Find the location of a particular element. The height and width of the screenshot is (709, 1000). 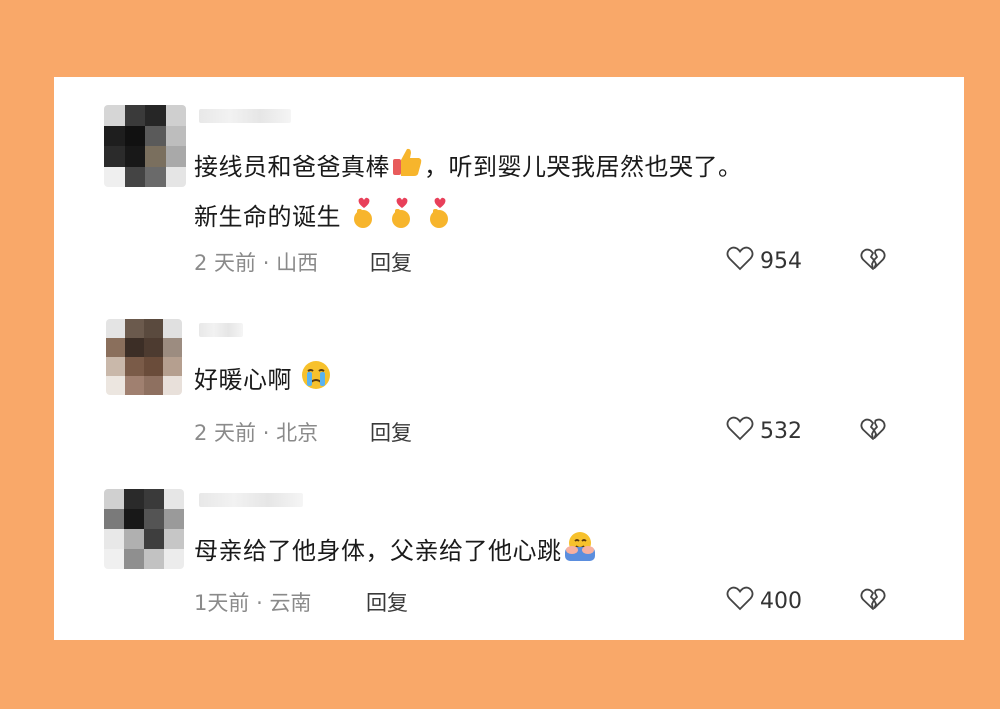

like-button: 954 is located at coordinates (764, 261).